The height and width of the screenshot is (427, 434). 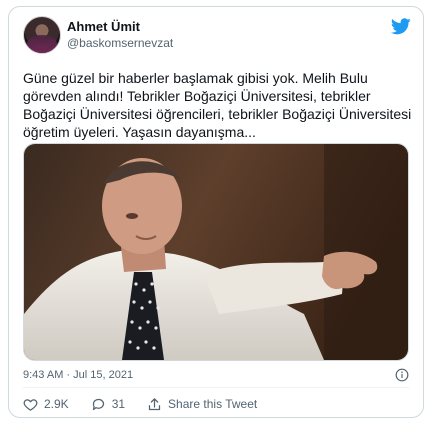 I want to click on like-button: 2.9K, so click(x=46, y=404).